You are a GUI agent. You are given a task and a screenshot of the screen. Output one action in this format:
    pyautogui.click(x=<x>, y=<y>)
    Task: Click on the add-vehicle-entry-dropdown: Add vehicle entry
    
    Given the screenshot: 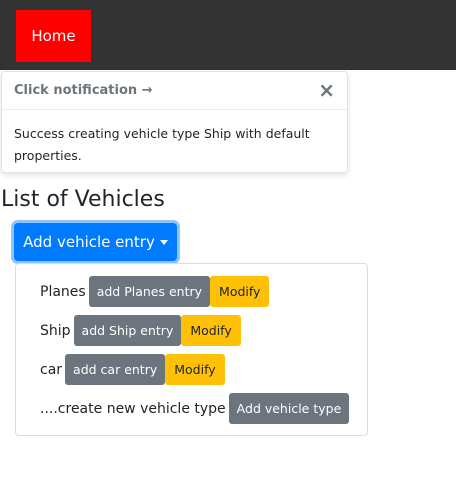 What is the action you would take?
    pyautogui.click(x=95, y=242)
    